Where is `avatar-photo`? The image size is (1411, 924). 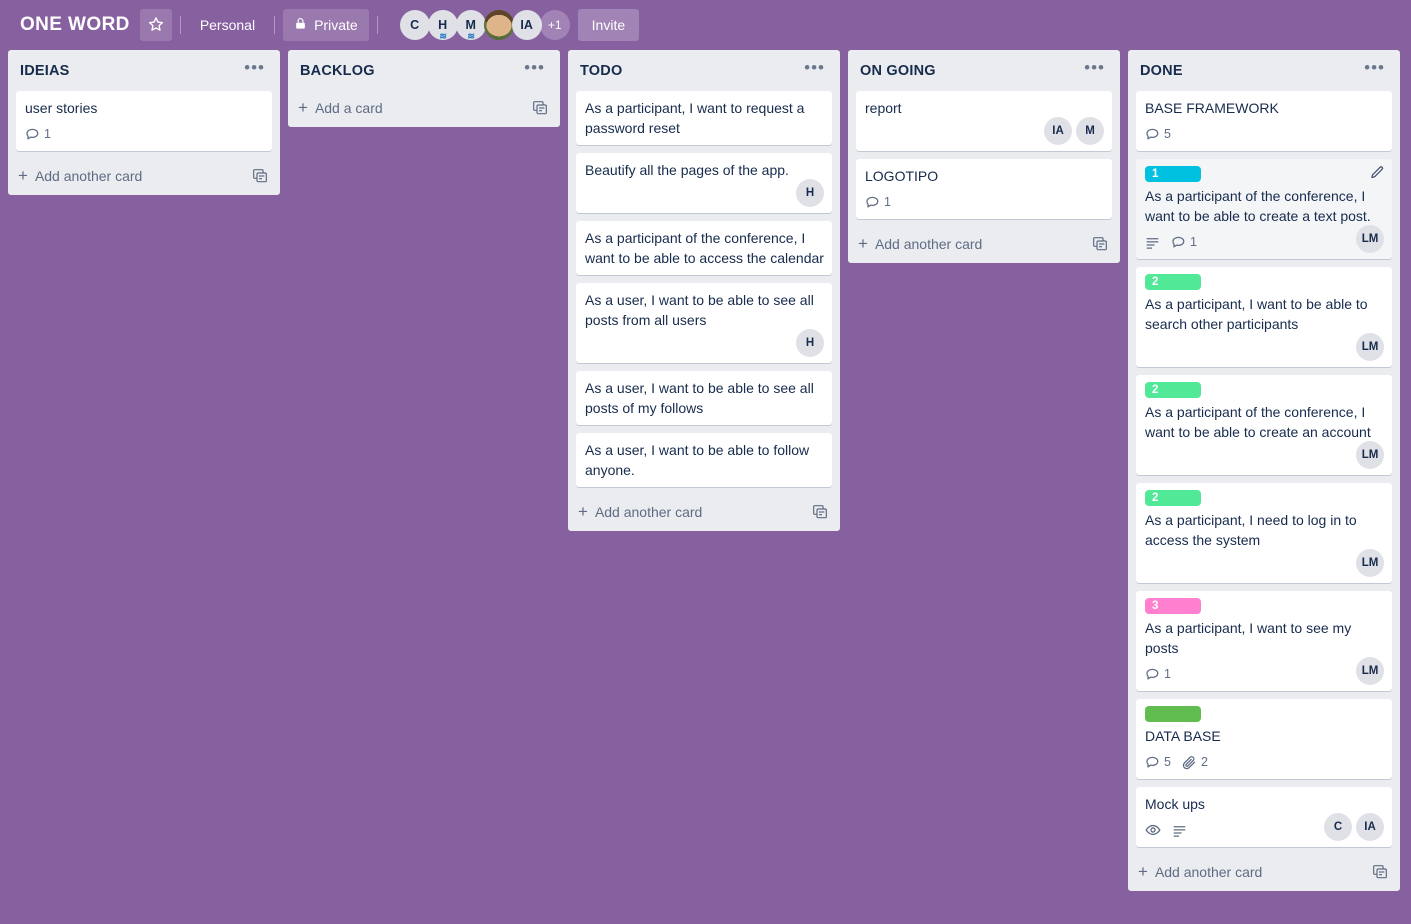
avatar-photo is located at coordinates (498, 25).